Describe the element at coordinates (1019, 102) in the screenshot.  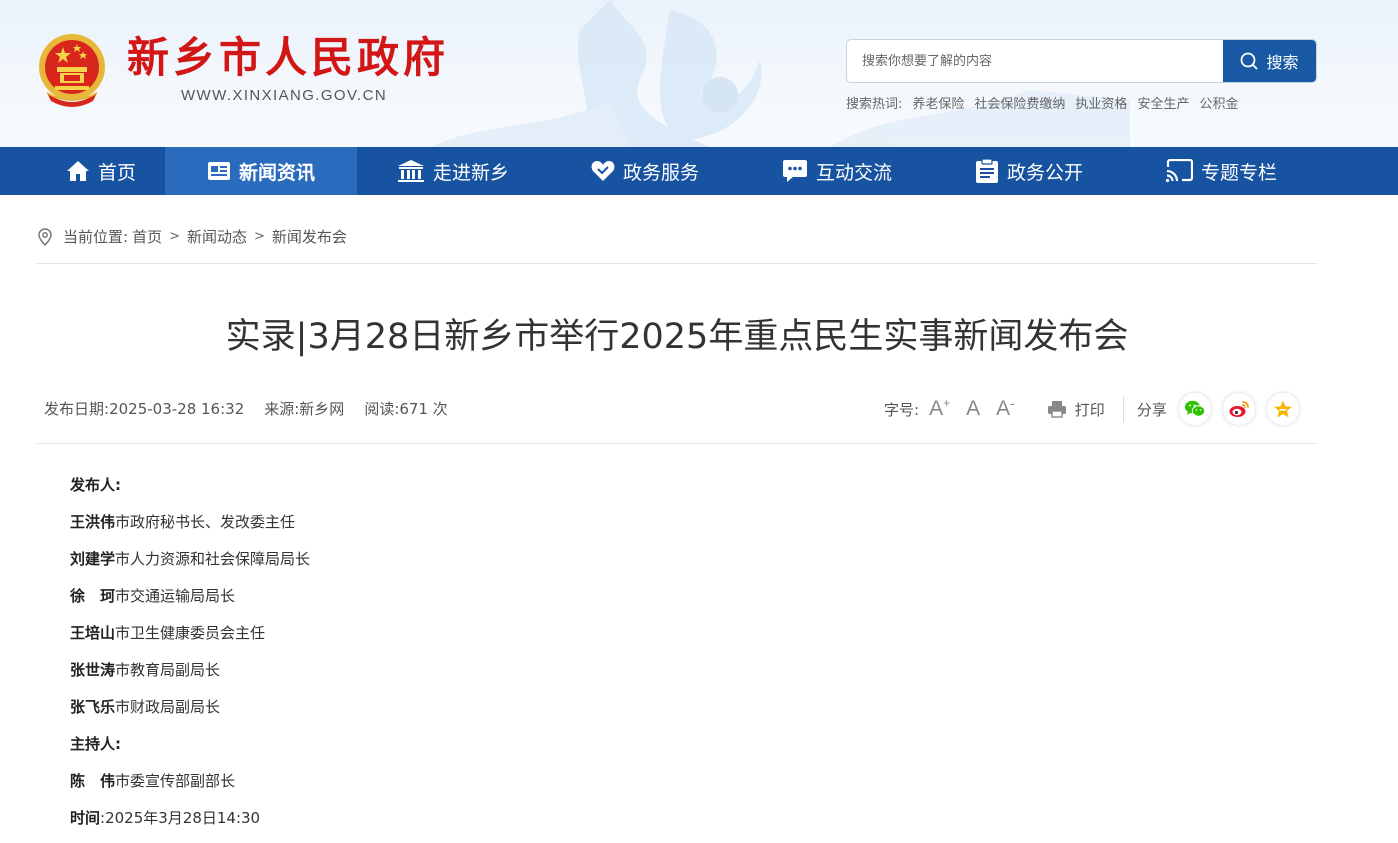
I see `hot-word: 社会保险费缴纳` at that location.